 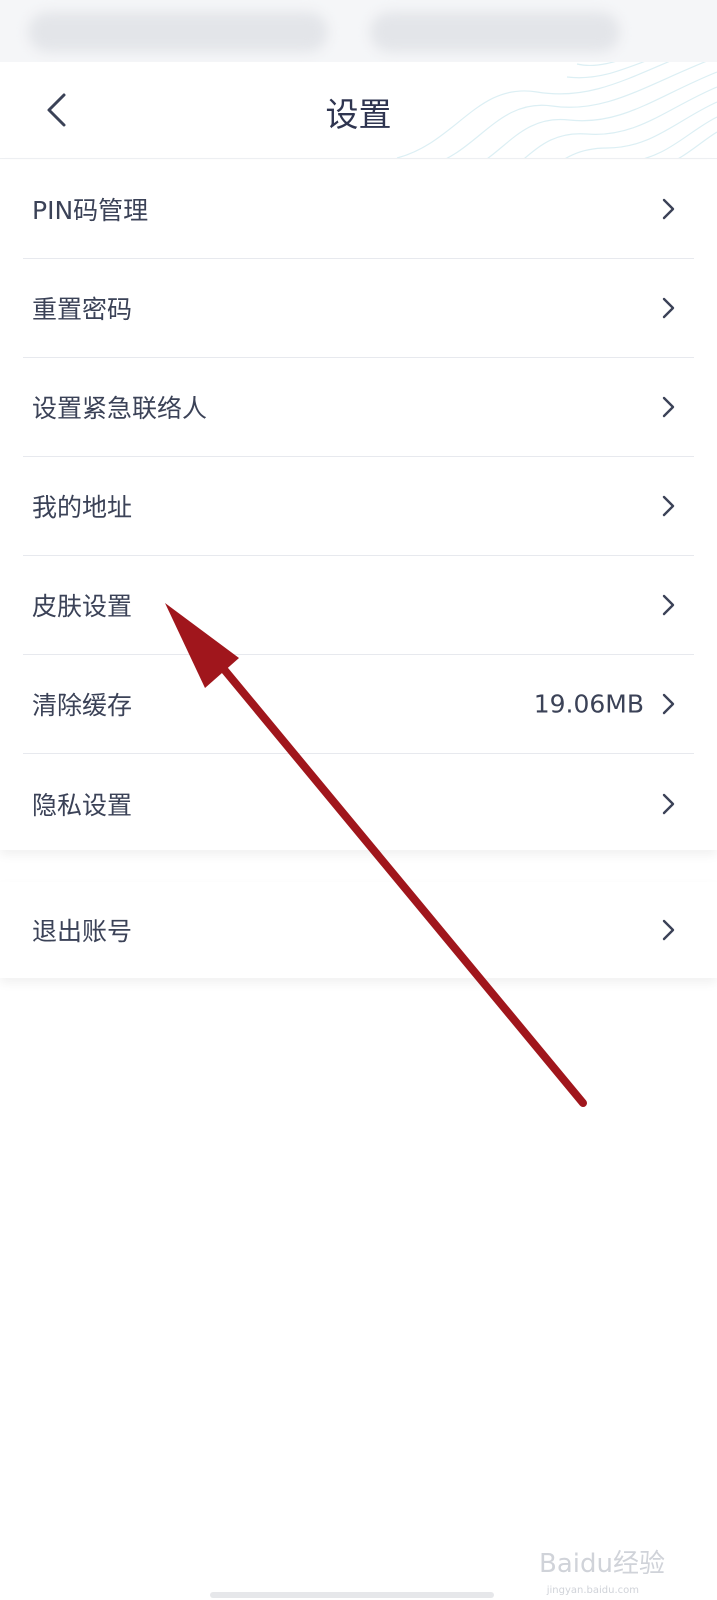 I want to click on row-label: 设置紧急联络人, so click(x=120, y=408).